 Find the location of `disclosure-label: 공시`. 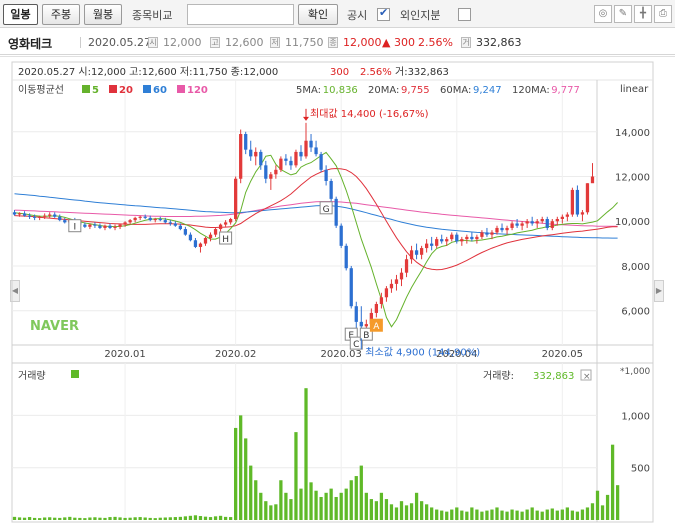

disclosure-label: 공시 is located at coordinates (357, 15).